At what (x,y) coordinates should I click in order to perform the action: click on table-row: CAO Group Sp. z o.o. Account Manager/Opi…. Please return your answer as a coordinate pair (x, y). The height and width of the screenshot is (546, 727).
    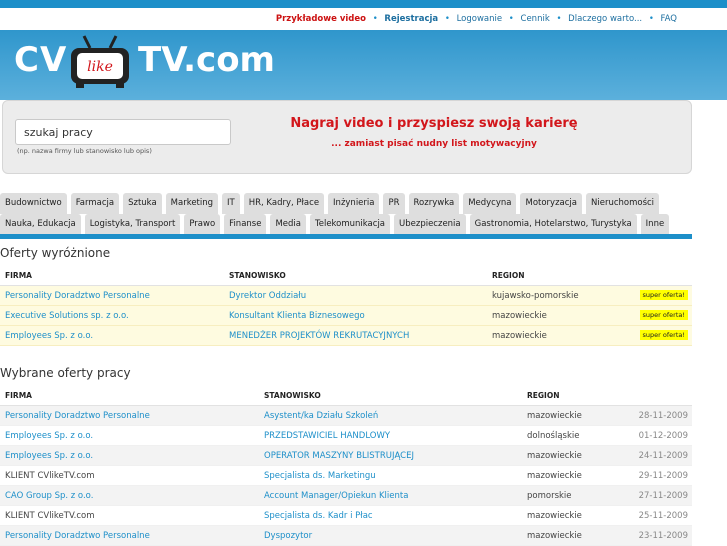
    Looking at the image, I should click on (346, 496).